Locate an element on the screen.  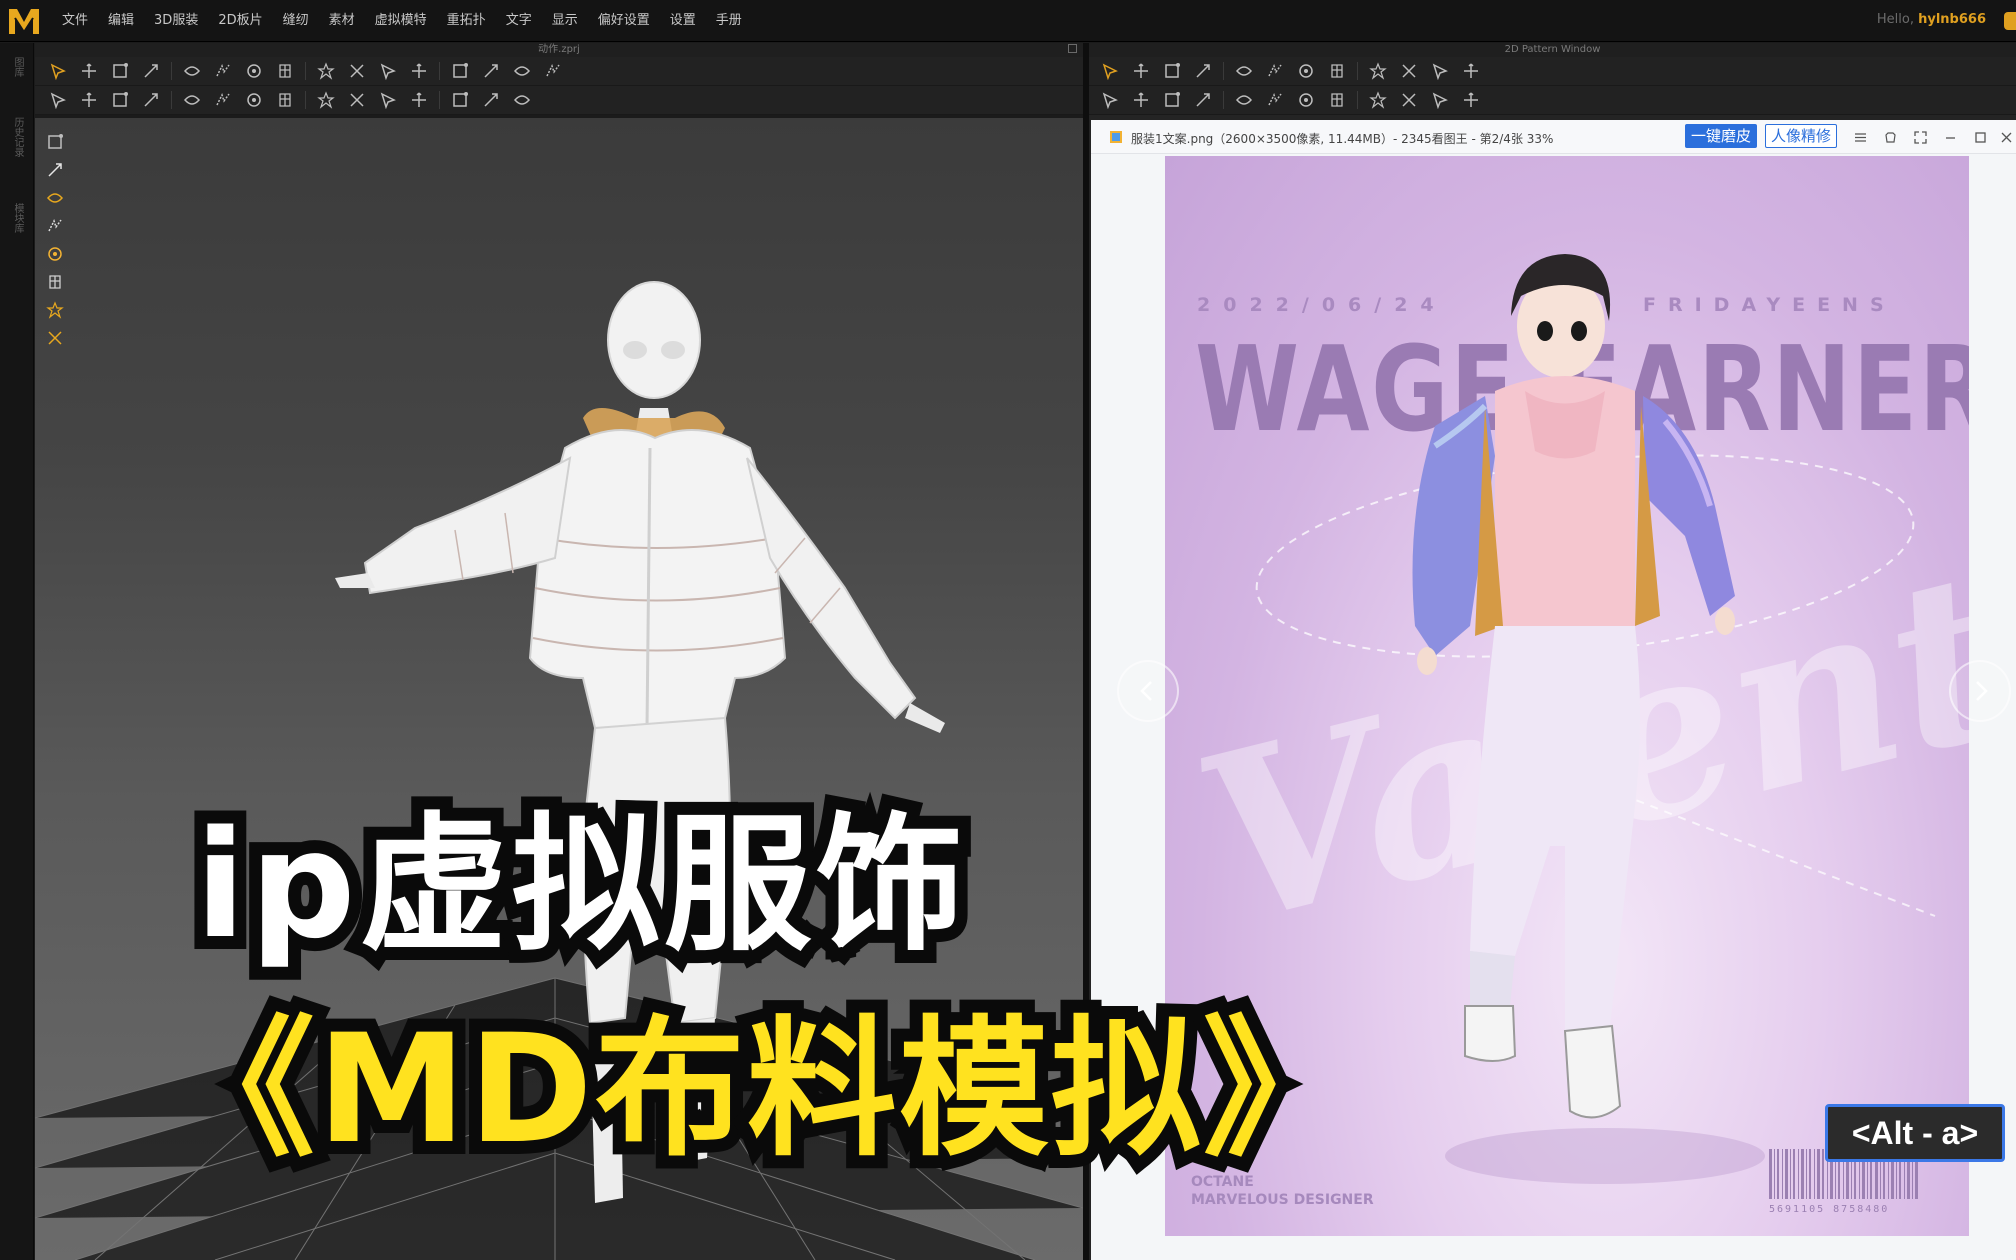
line-icon is located at coordinates (460, 100).